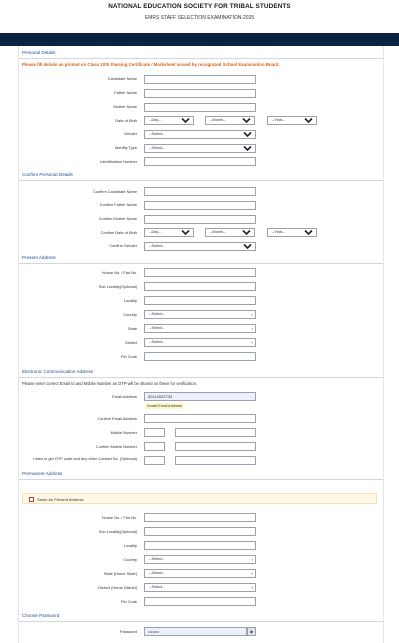 The width and height of the screenshot is (399, 643). Describe the element at coordinates (131, 342) in the screenshot. I see `district-label: District` at that location.